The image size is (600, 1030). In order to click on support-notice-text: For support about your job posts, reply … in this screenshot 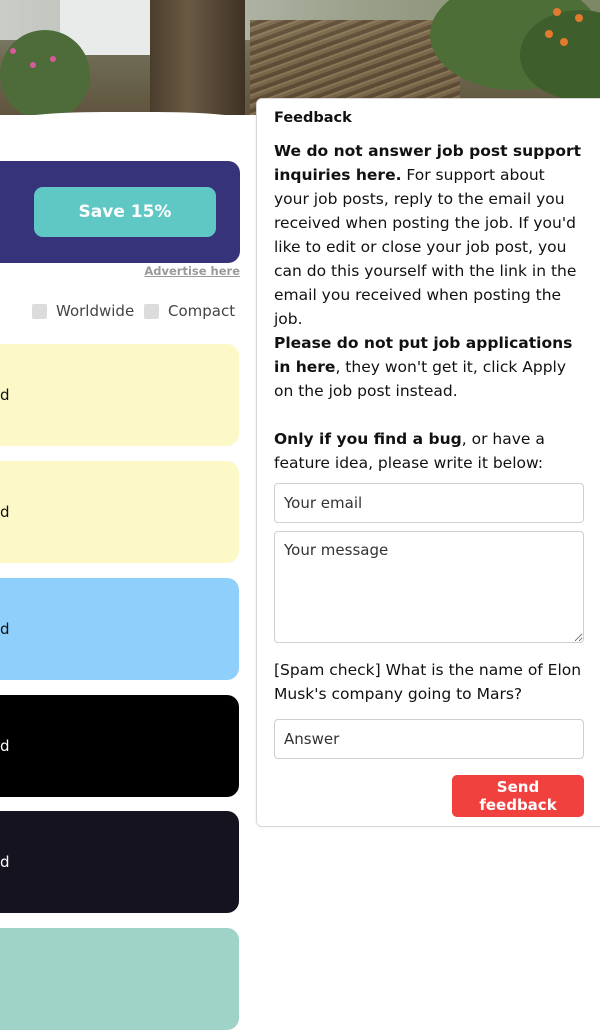, I will do `click(425, 247)`.